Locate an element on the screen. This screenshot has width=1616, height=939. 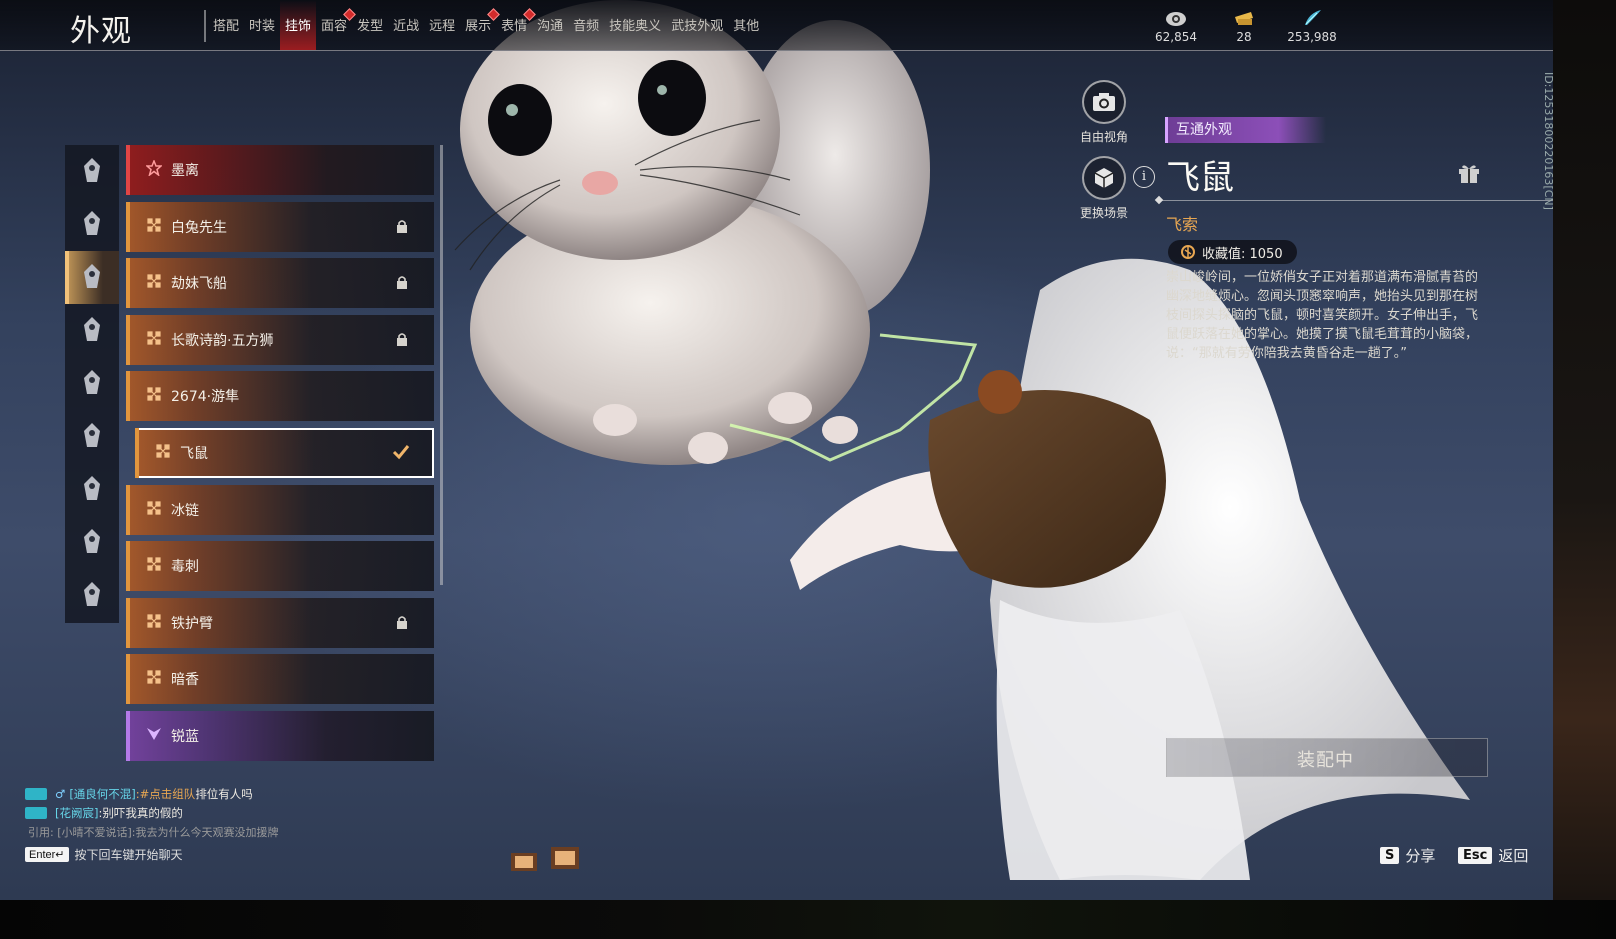
demon-mask-icon is located at coordinates (92, 596).